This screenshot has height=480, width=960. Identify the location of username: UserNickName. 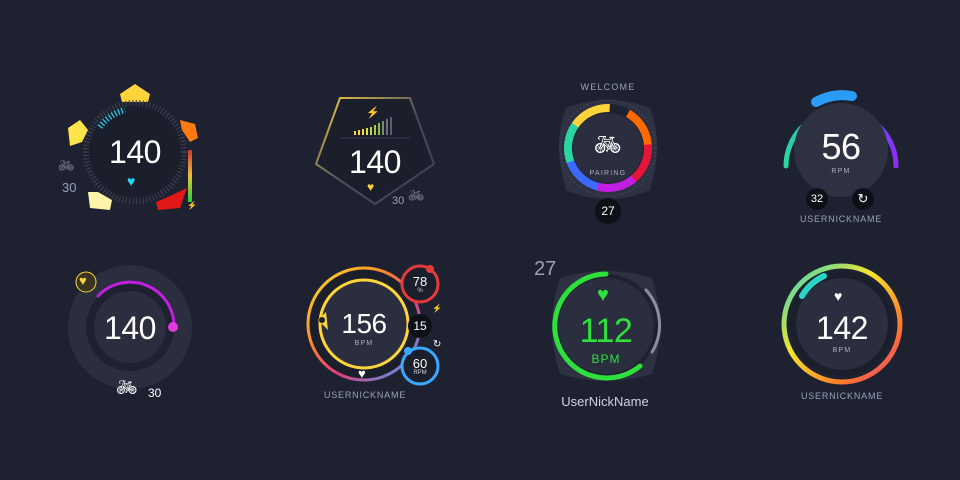
(605, 401).